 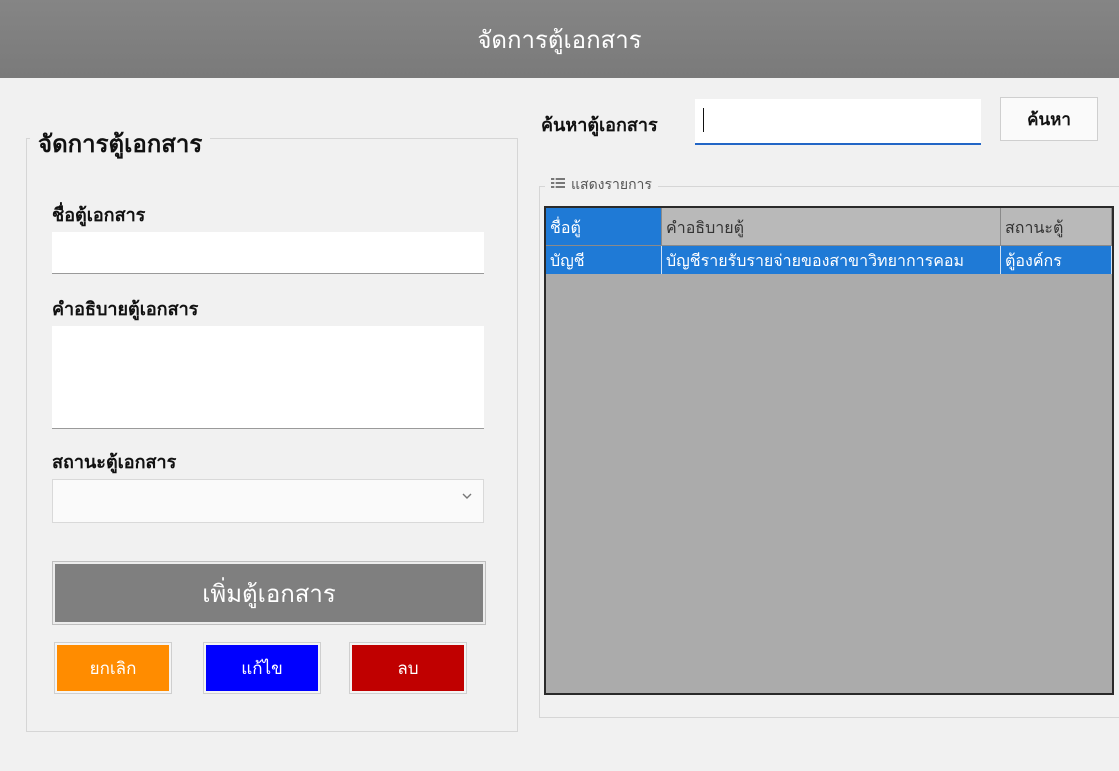 What do you see at coordinates (408, 668) in the screenshot?
I see `delete-button: ลบ` at bounding box center [408, 668].